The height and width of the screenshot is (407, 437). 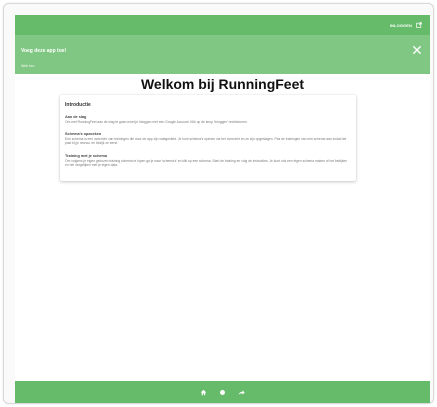 What do you see at coordinates (242, 392) in the screenshot?
I see `share-arrow-icon` at bounding box center [242, 392].